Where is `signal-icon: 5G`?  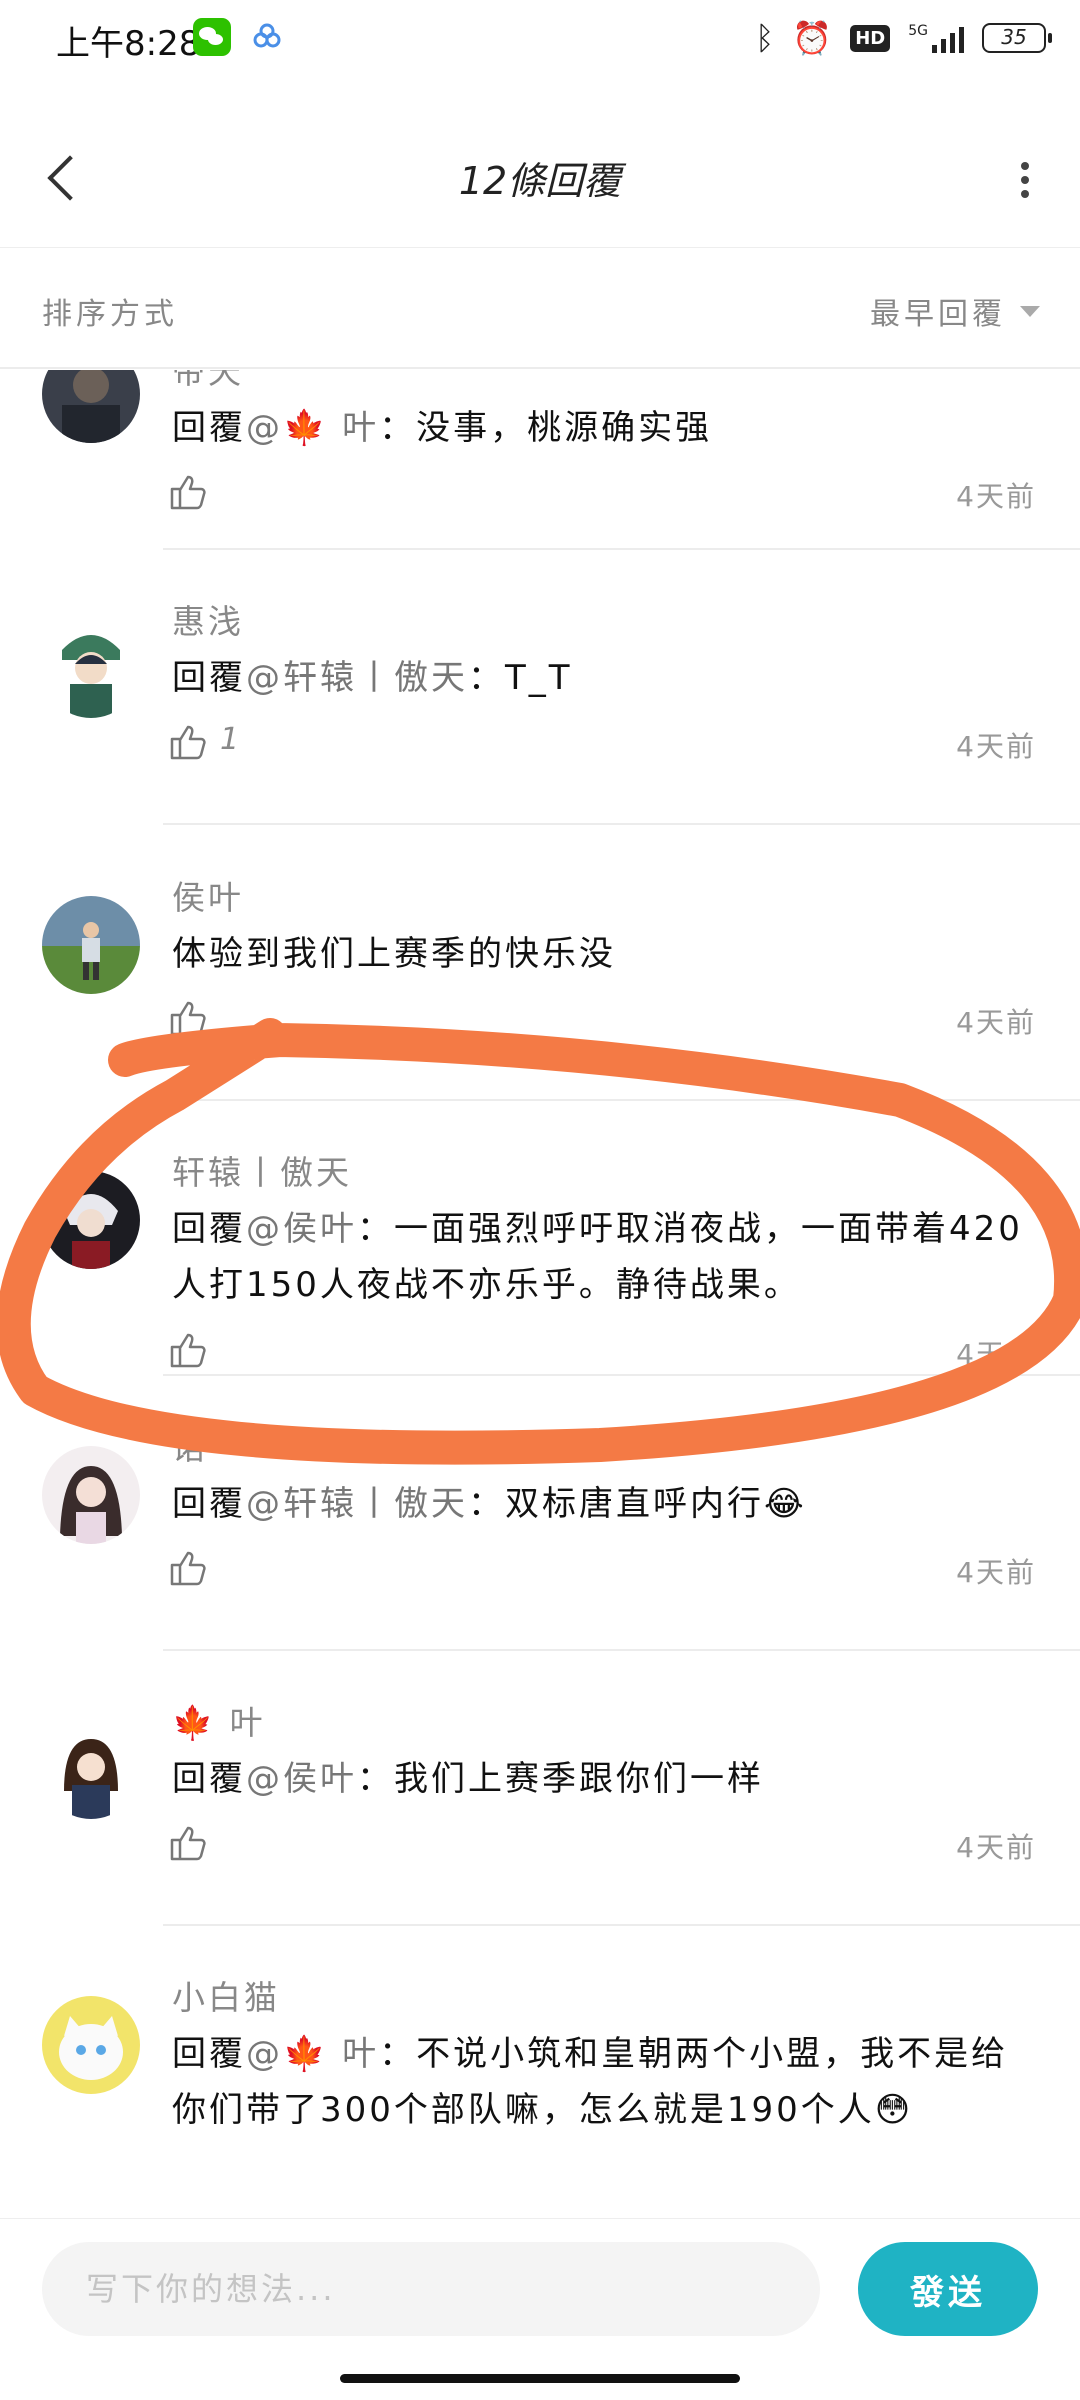
signal-icon: 5G is located at coordinates (936, 38).